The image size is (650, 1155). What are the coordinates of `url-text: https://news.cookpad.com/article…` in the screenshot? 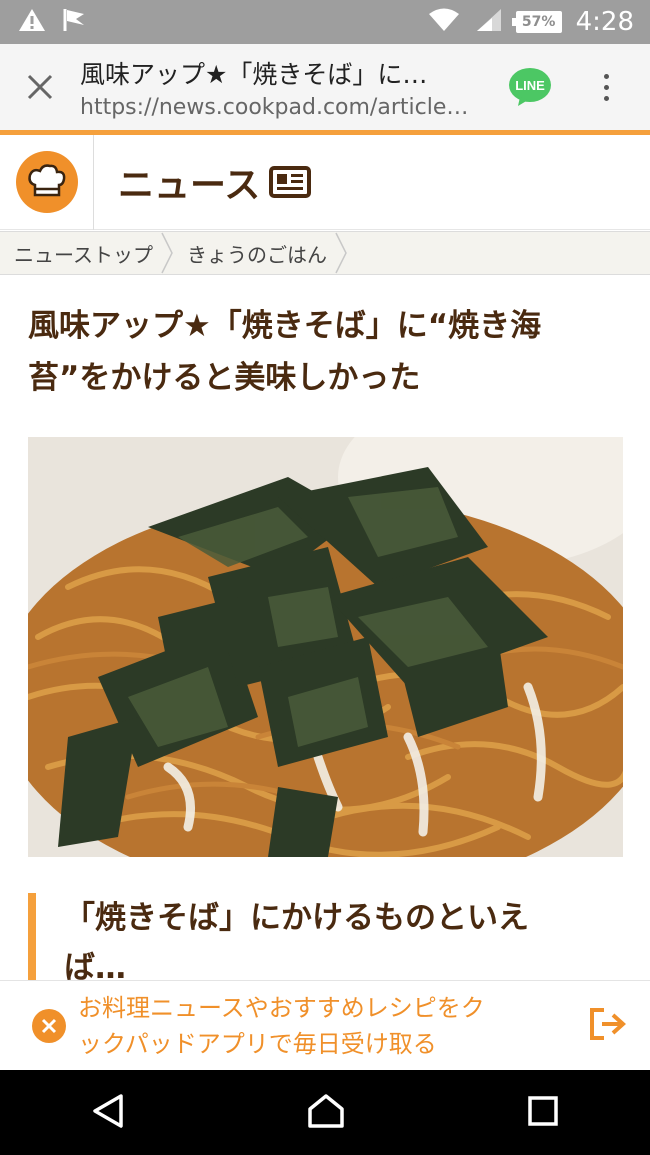 It's located at (274, 107).